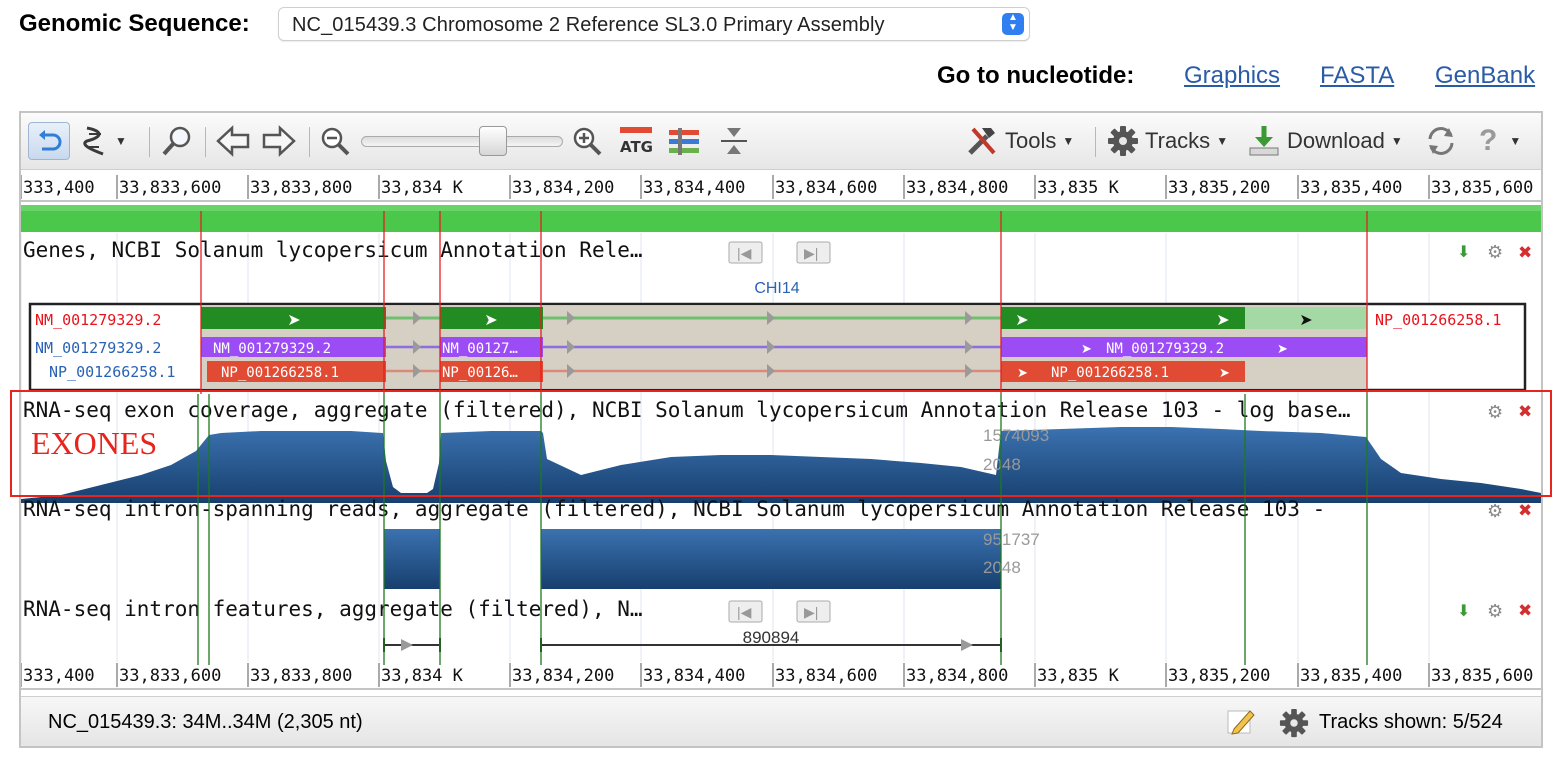 The image size is (1554, 764). Describe the element at coordinates (1241, 724) in the screenshot. I see `edit-icon` at that location.